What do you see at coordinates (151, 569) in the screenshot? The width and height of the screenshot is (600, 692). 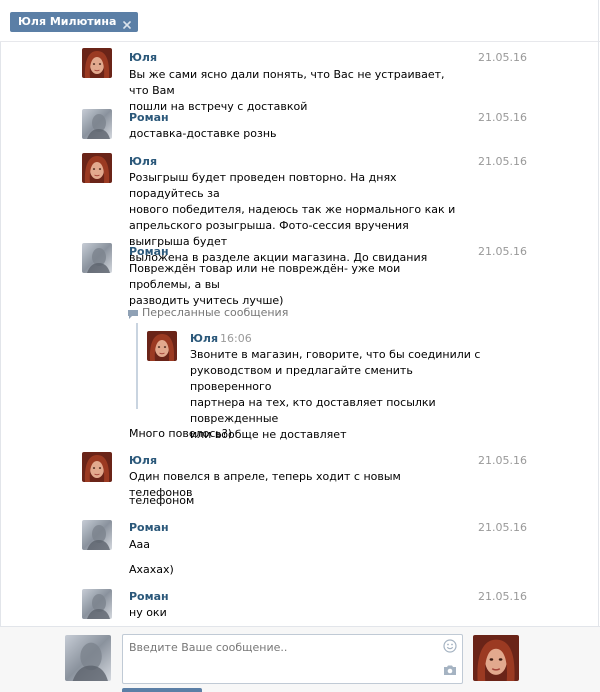 I see `message-line: Ахахах)` at bounding box center [151, 569].